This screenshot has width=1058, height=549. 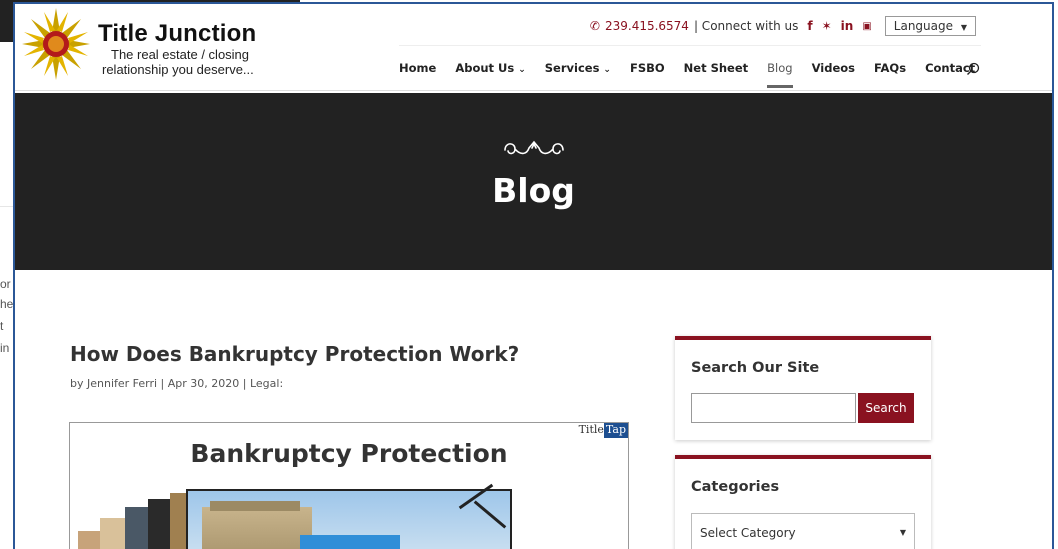 What do you see at coordinates (7, 304) in the screenshot?
I see `background-text: he` at bounding box center [7, 304].